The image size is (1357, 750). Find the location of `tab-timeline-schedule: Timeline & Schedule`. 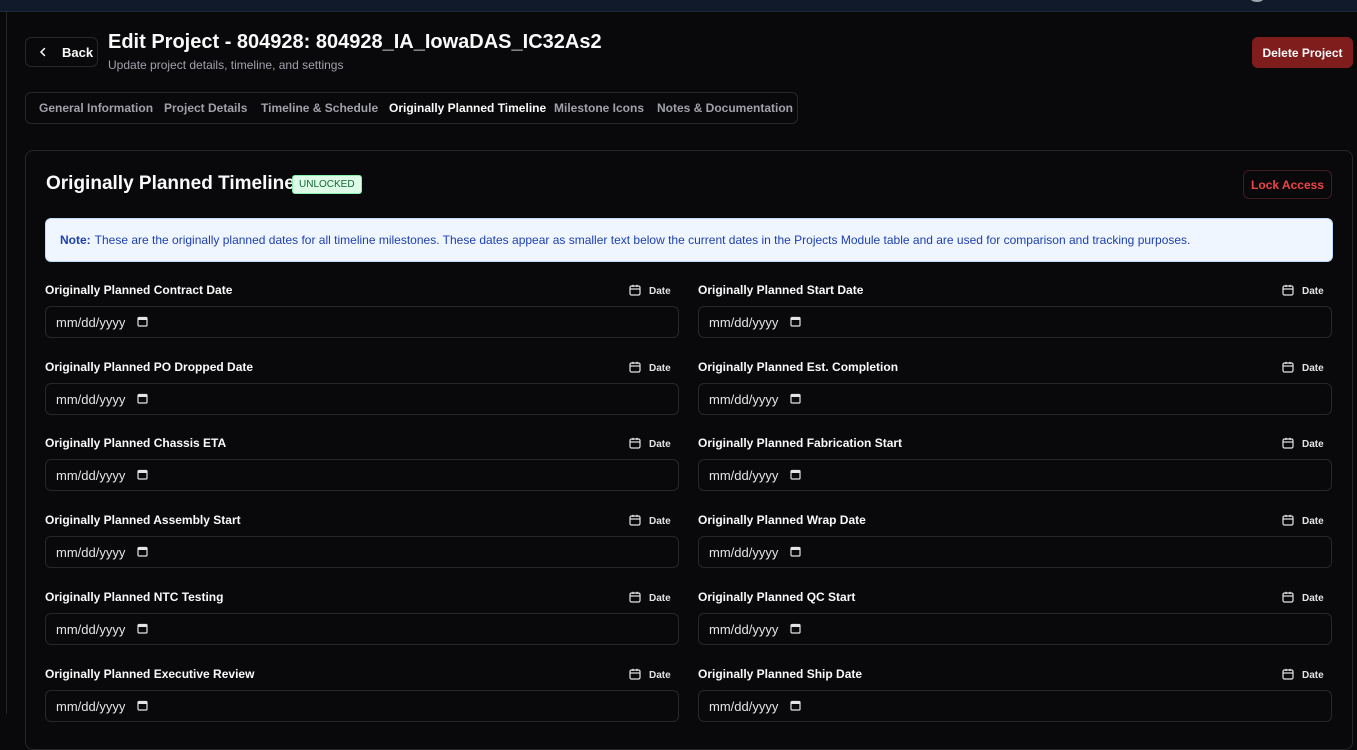

tab-timeline-schedule: Timeline & Schedule is located at coordinates (319, 108).